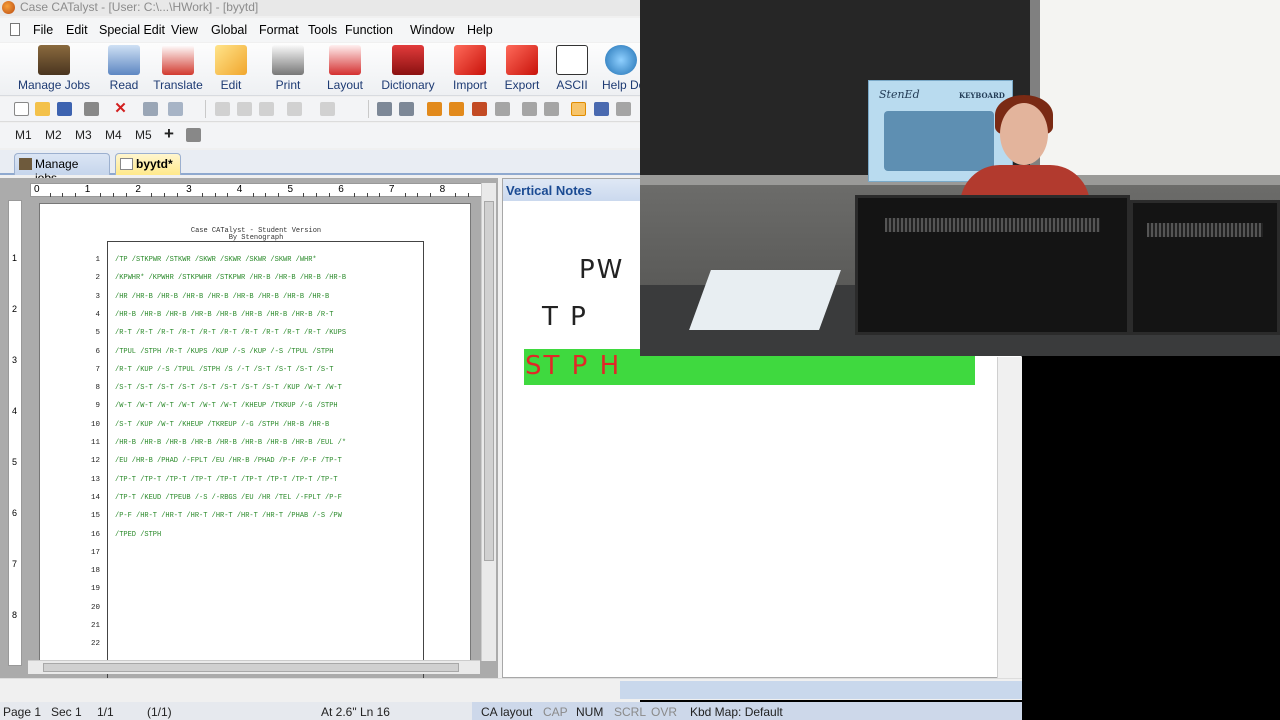  What do you see at coordinates (262, 190) in the screenshot?
I see `horizontal-ruler: 0 1 2 3 4 5 6 7 8` at bounding box center [262, 190].